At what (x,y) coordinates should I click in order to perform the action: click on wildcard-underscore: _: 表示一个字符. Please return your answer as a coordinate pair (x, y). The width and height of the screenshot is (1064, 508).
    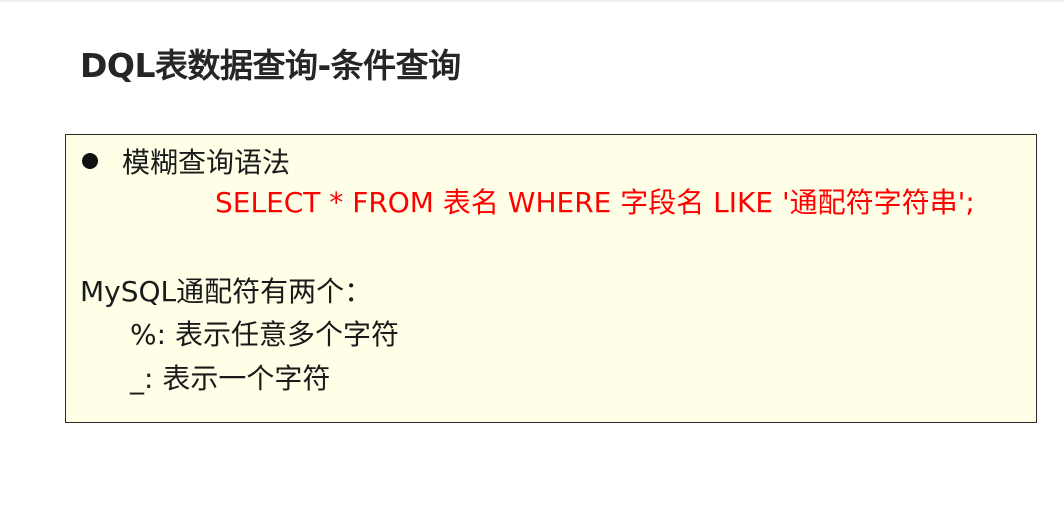
    Looking at the image, I should click on (230, 378).